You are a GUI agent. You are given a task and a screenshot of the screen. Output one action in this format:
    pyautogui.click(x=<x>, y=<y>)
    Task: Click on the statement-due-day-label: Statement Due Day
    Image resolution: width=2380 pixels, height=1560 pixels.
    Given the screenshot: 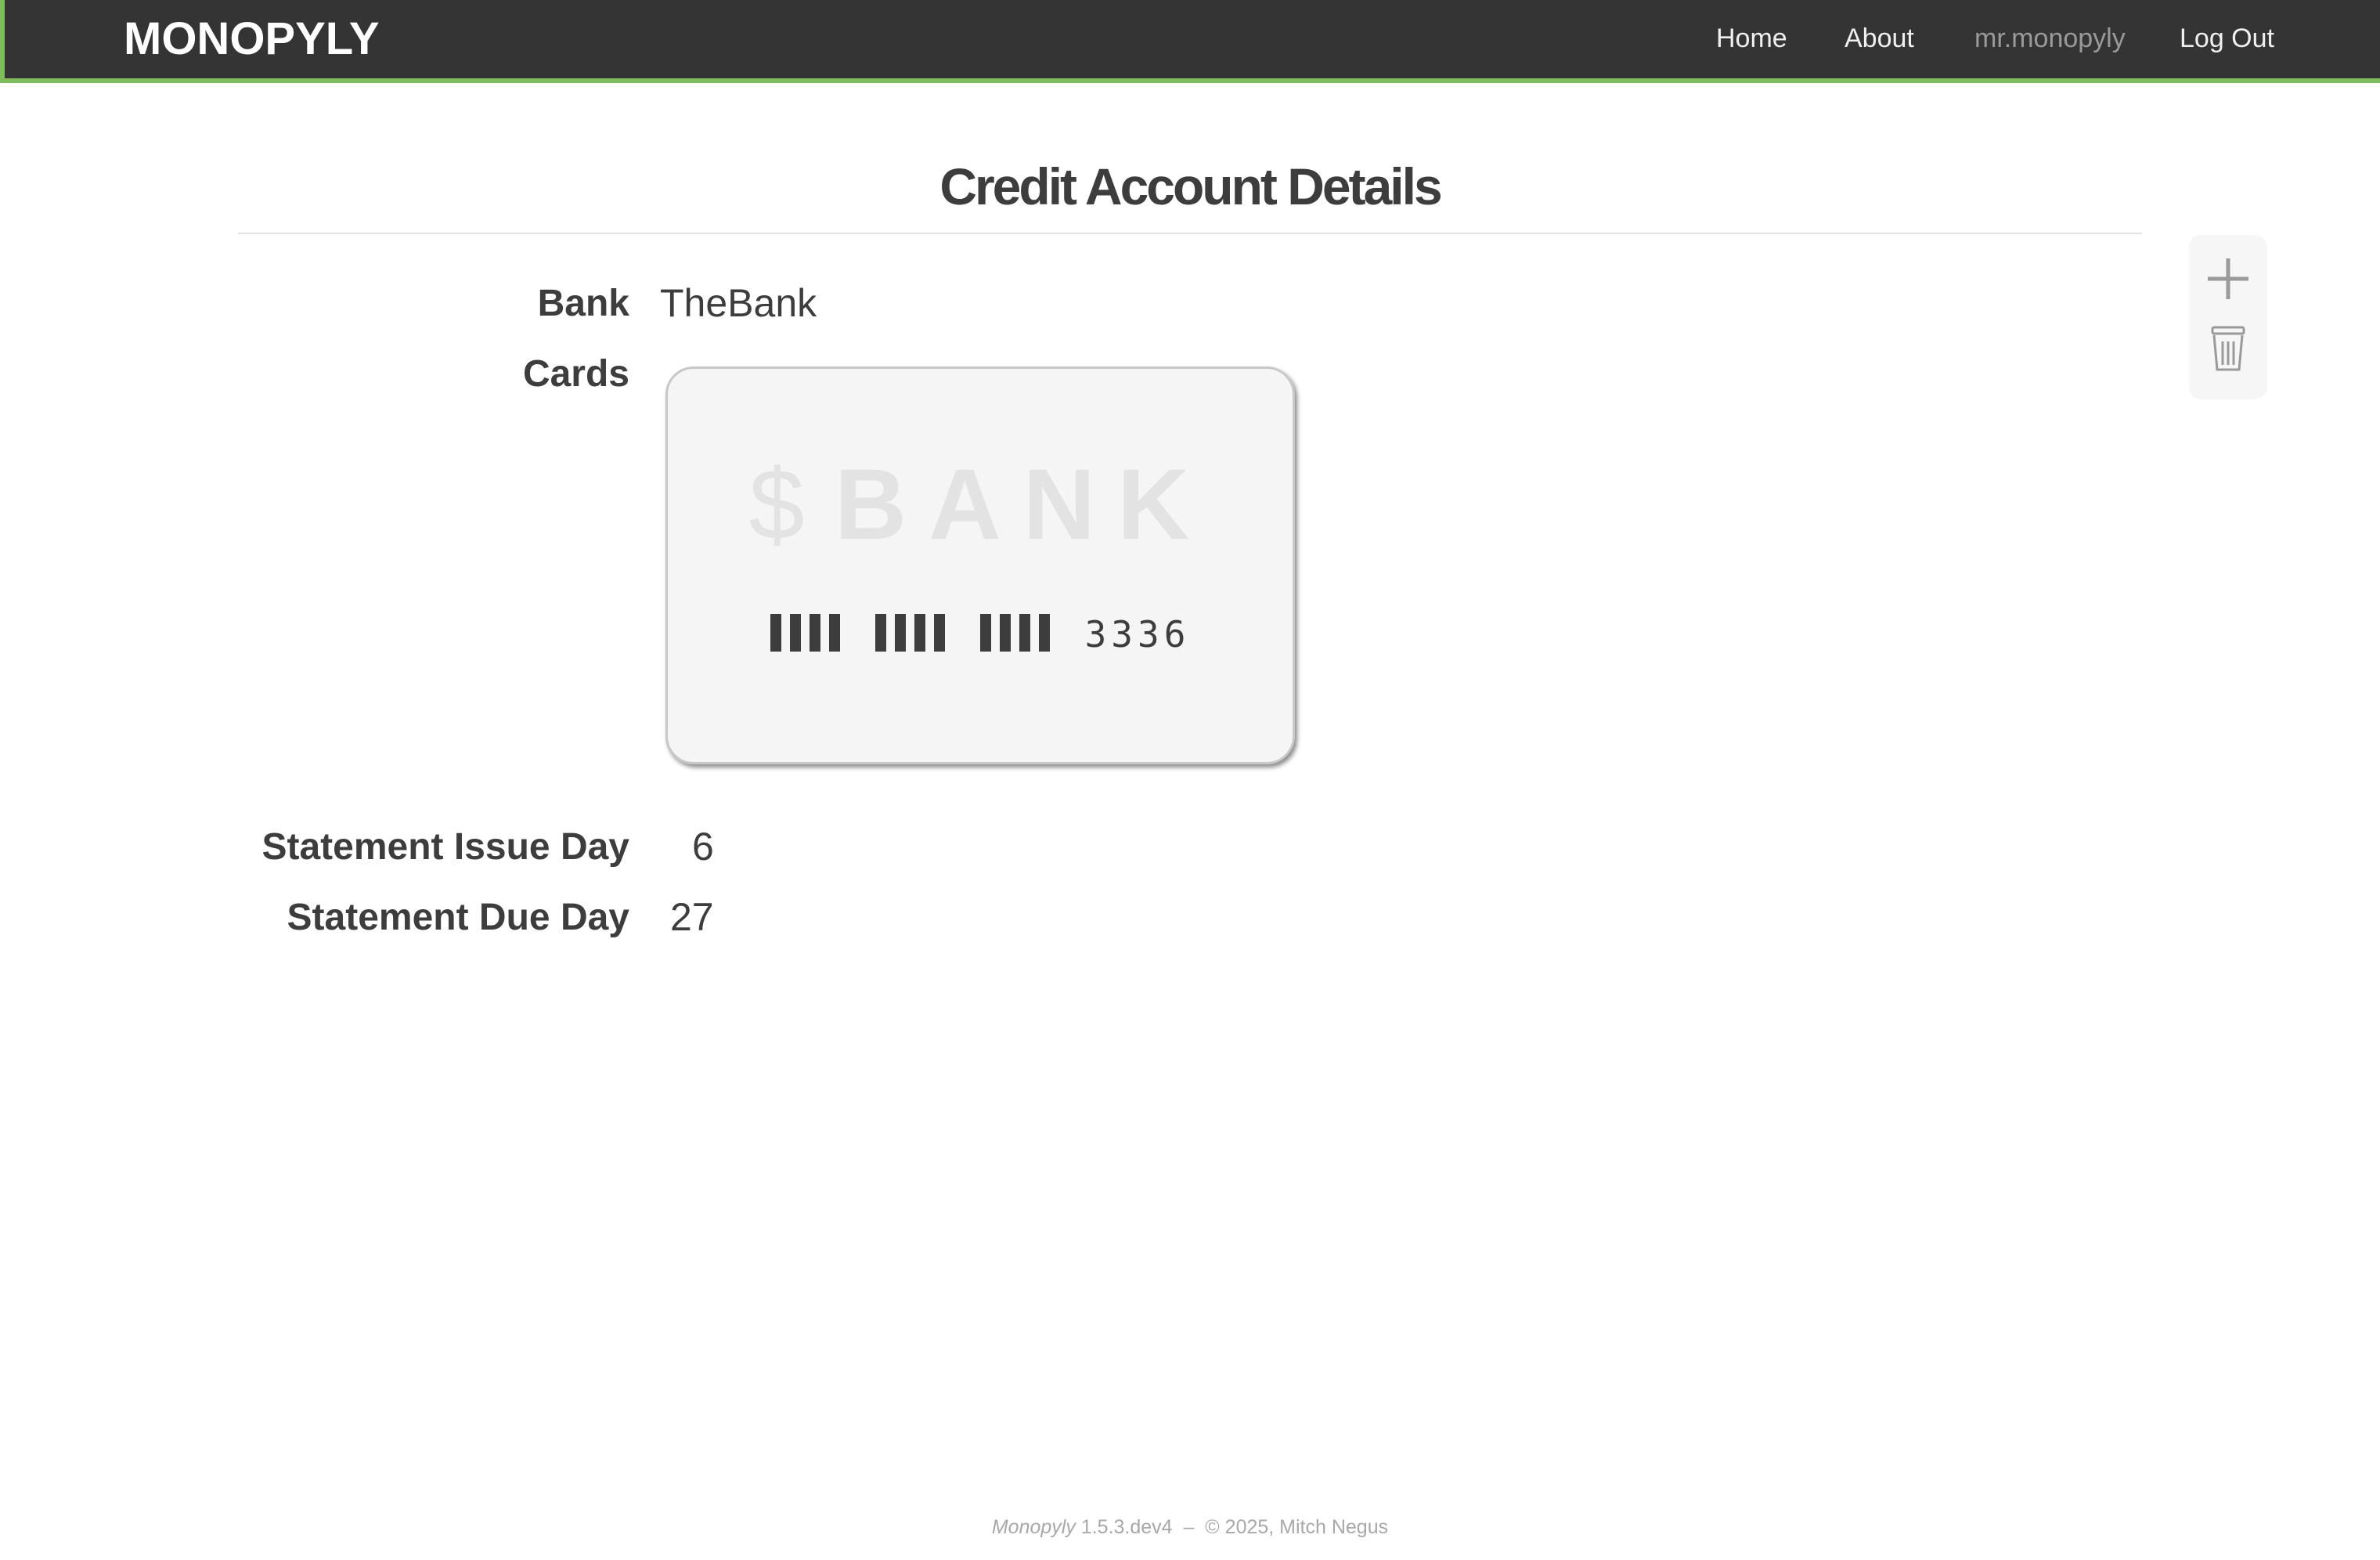 What is the action you would take?
    pyautogui.click(x=458, y=917)
    